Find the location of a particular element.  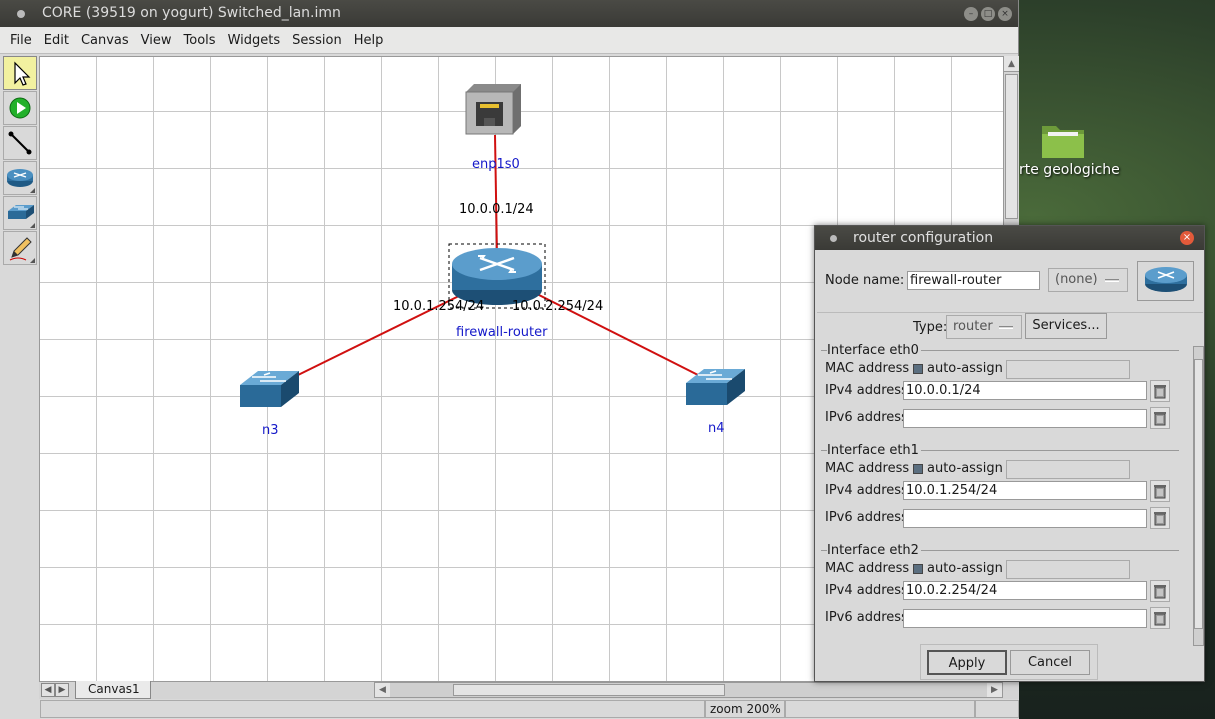

group-combo-value: (none) is located at coordinates (1076, 279).